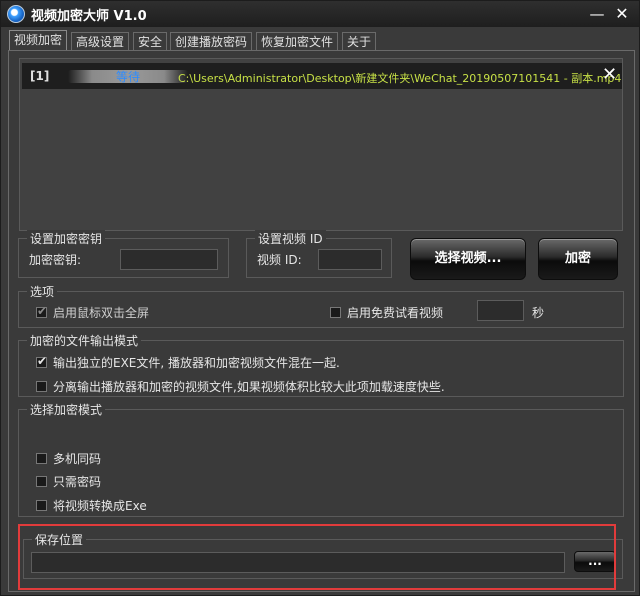  I want to click on password-only-checkbox: 只需密码, so click(68, 481).